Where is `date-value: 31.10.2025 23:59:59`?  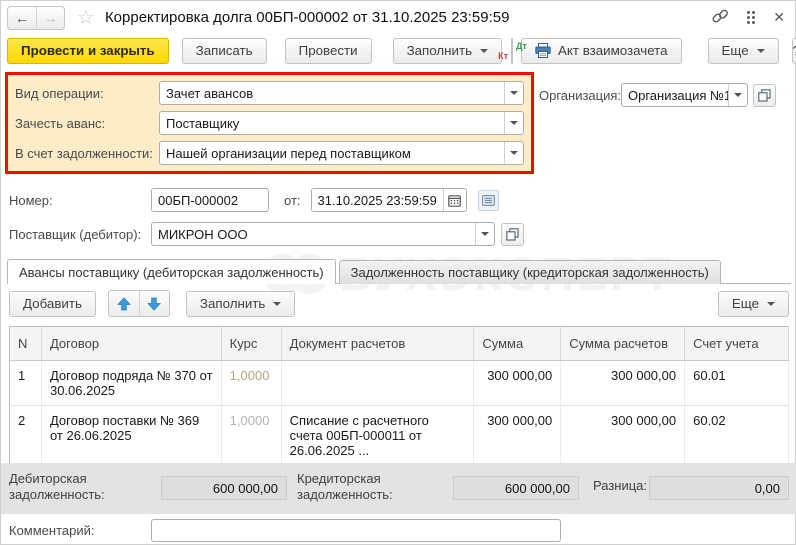
date-value: 31.10.2025 23:59:59 is located at coordinates (377, 200).